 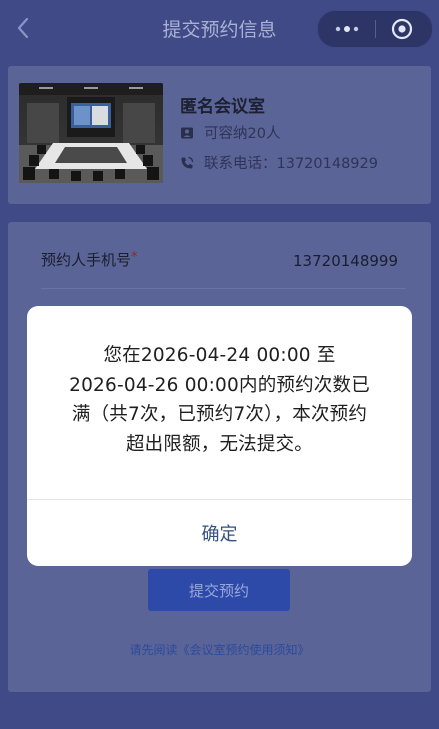 What do you see at coordinates (219, 649) in the screenshot?
I see `usage-notice-link: 请先阅读《会议室预约使用须知》` at bounding box center [219, 649].